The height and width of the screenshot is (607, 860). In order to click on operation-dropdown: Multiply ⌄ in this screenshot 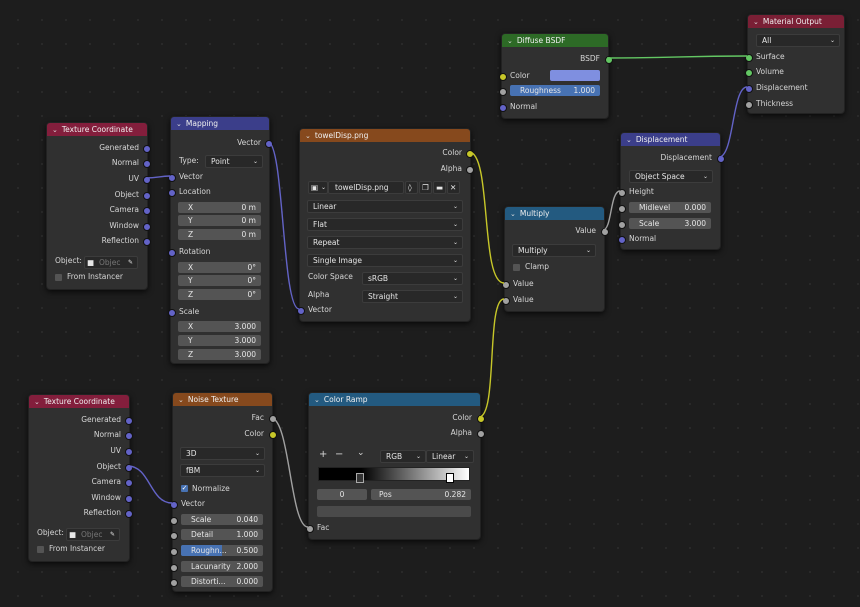, I will do `click(554, 250)`.